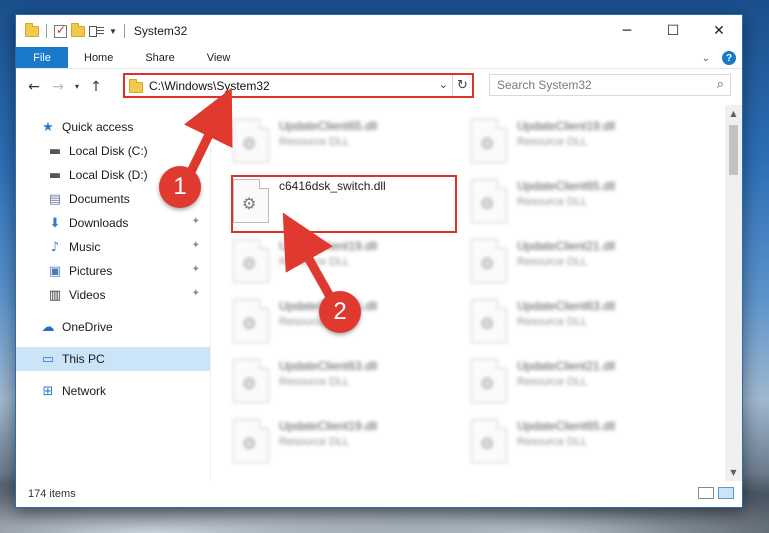  I want to click on search-box: ⌕, so click(610, 85).